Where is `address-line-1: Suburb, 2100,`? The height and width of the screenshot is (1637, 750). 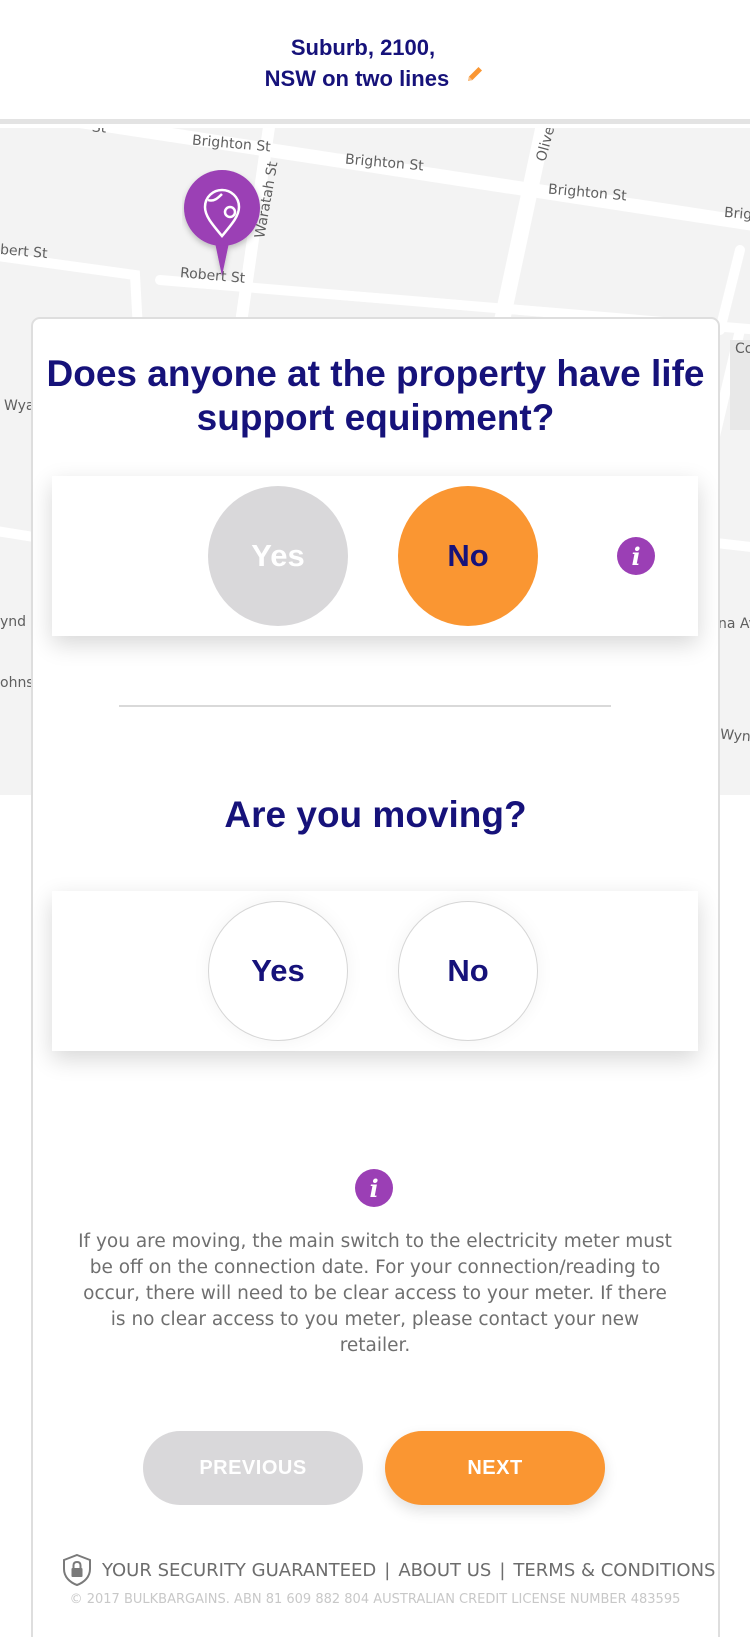
address-line-1: Suburb, 2100, is located at coordinates (363, 47).